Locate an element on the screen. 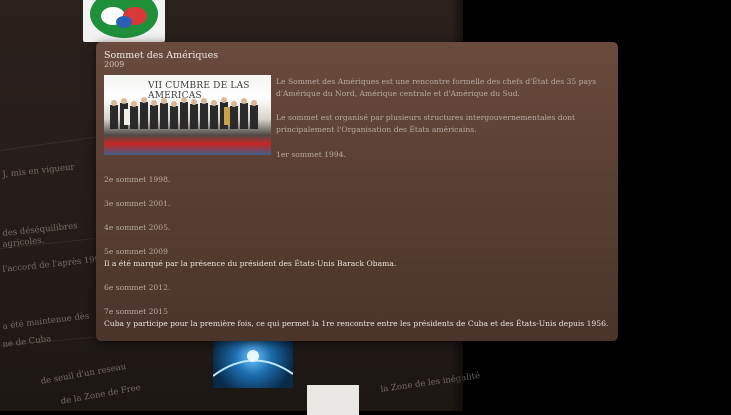 The image size is (731, 415). timeline-snippet: J, mis en vigueur is located at coordinates (39, 171).